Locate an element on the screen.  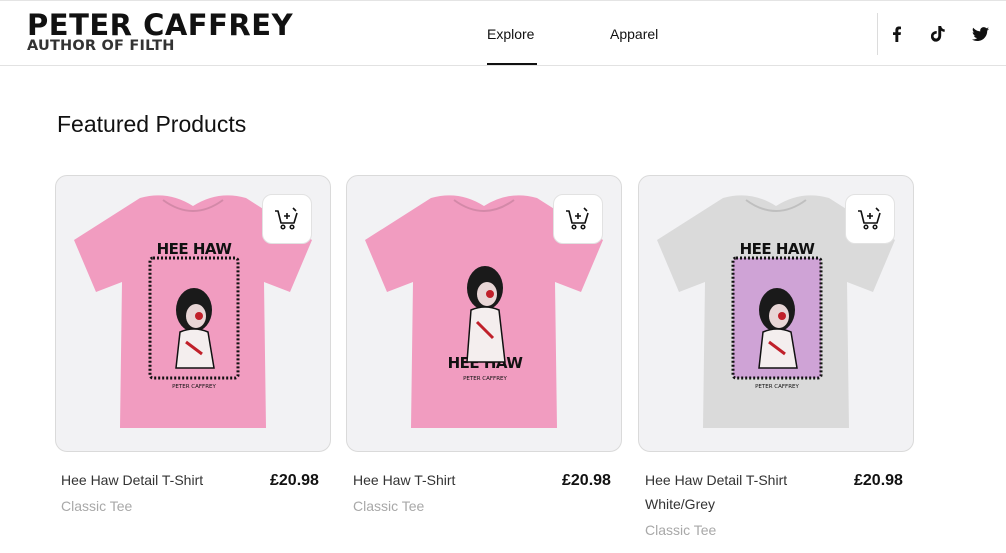
product-name: Hee Haw Detail T-Shirt is located at coordinates (161, 480).